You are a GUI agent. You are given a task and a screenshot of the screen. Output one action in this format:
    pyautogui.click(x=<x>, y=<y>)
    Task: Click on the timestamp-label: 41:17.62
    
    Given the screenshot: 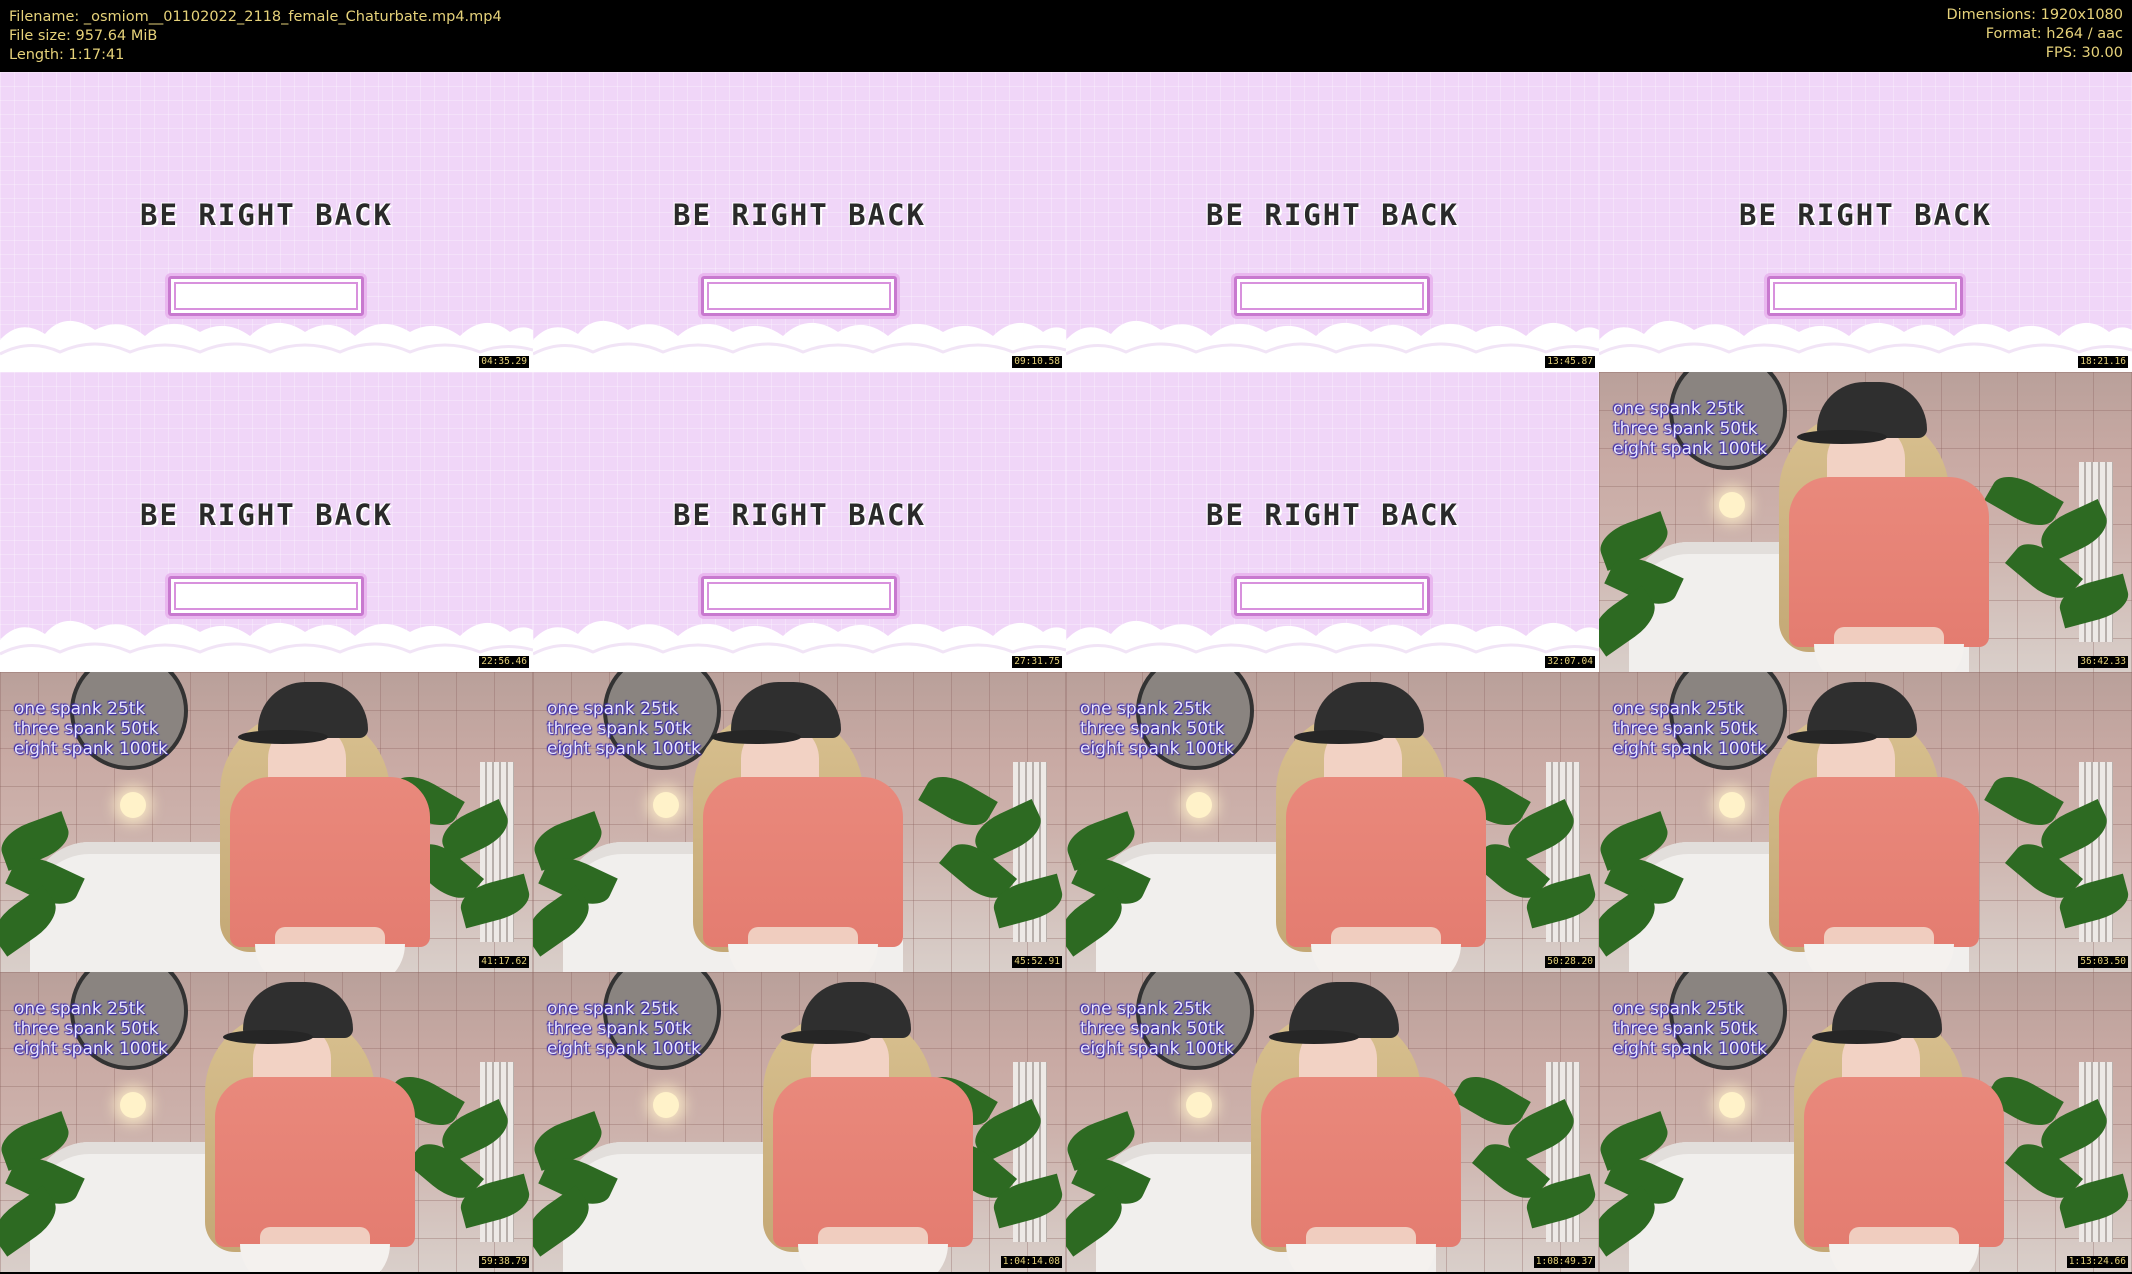 What is the action you would take?
    pyautogui.click(x=504, y=962)
    